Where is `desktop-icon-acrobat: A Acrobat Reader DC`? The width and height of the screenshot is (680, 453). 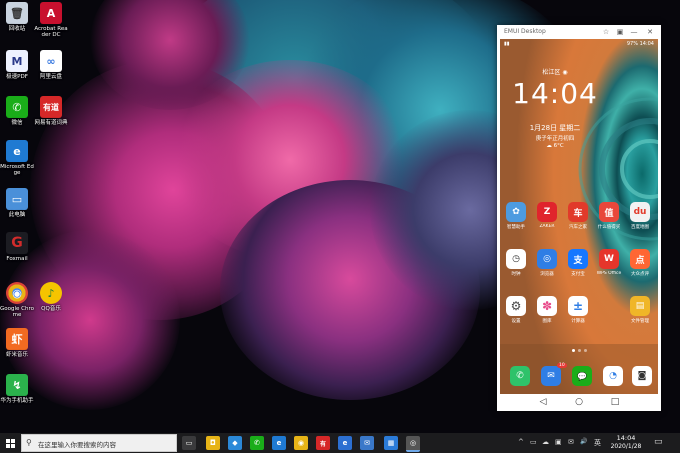
desktop-icon-acrobat: A Acrobat Reader DC is located at coordinates (51, 20).